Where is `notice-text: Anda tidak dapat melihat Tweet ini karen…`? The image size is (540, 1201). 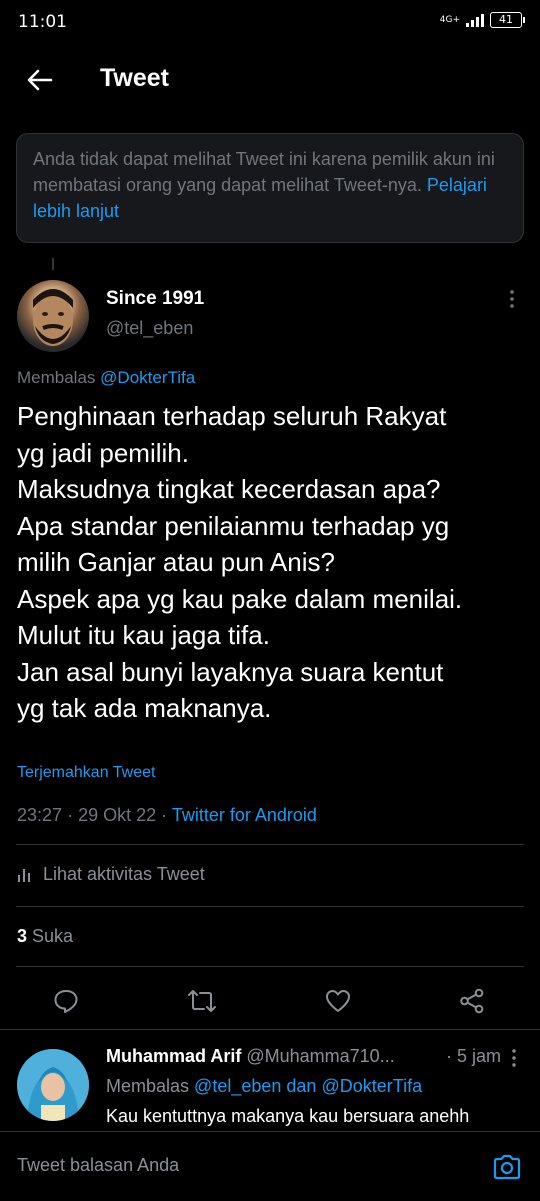
notice-text: Anda tidak dapat melihat Tweet ini karen… is located at coordinates (264, 172).